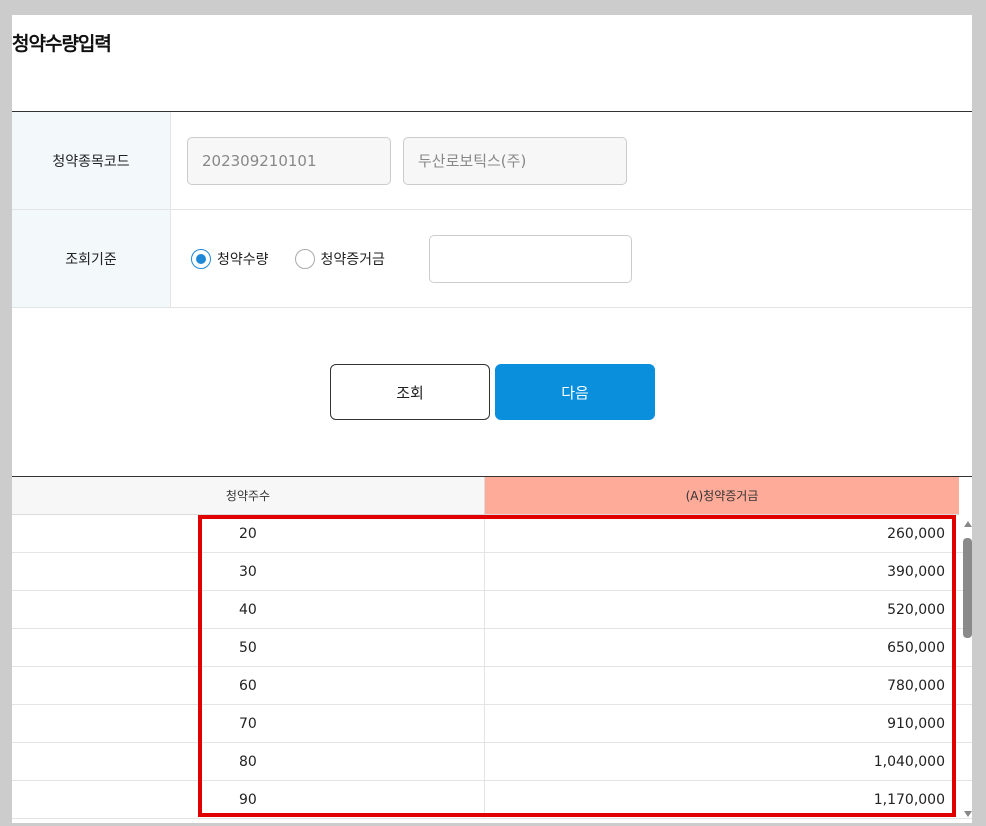 This screenshot has width=986, height=826. I want to click on stock-name-field: 두산로보틱스(주), so click(515, 160).